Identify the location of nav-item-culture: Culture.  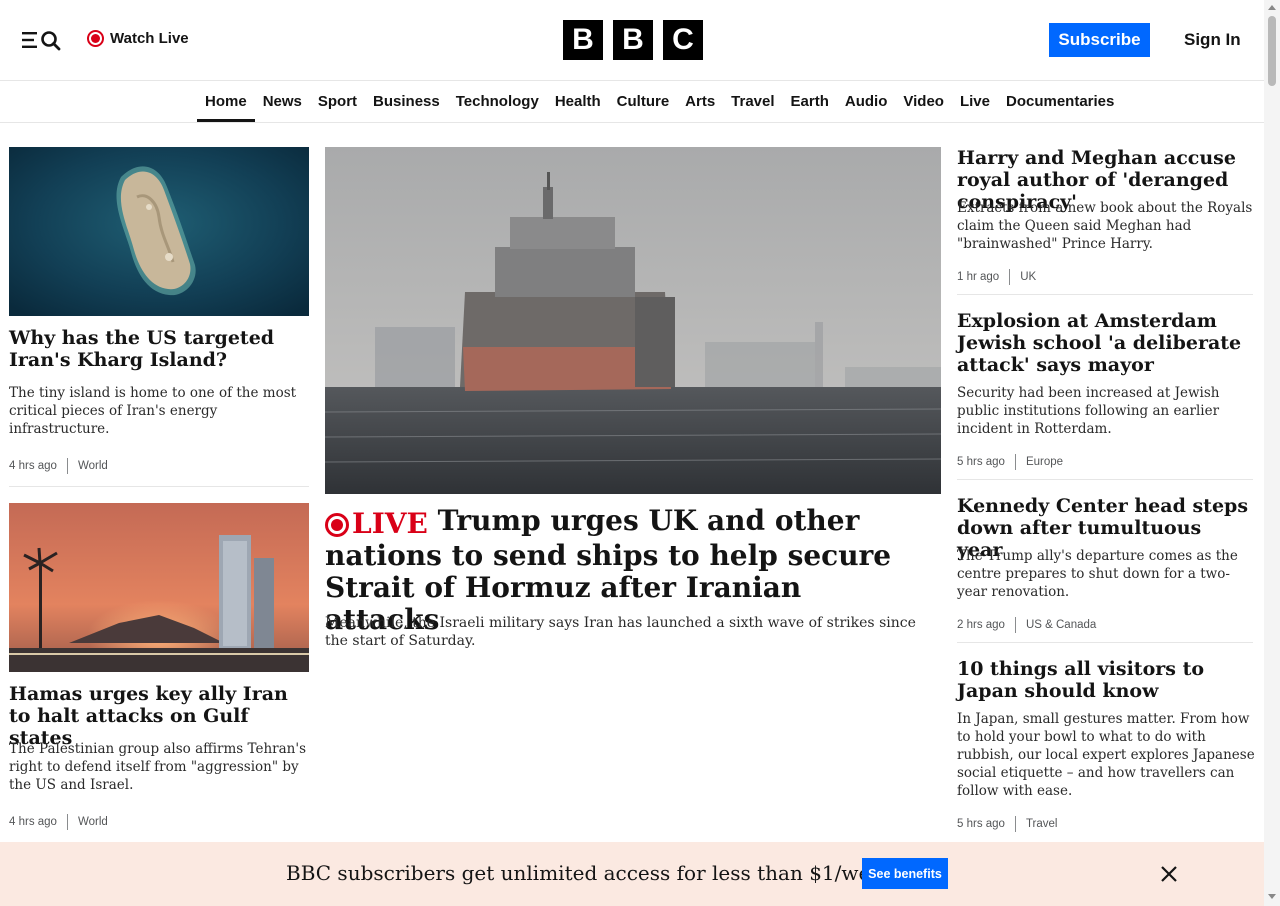
(643, 101).